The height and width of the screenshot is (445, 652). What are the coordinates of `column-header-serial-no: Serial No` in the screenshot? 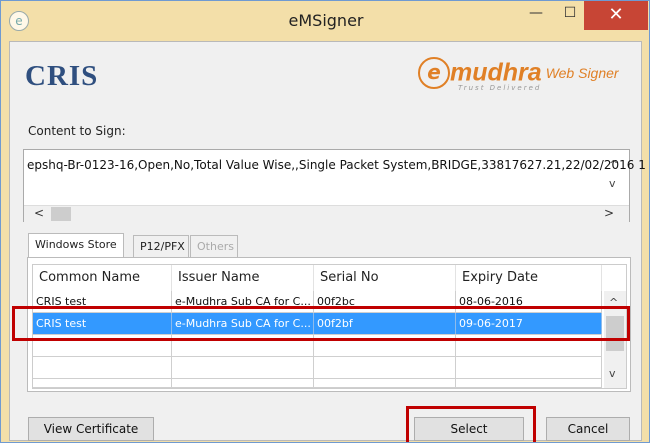 It's located at (385, 278).